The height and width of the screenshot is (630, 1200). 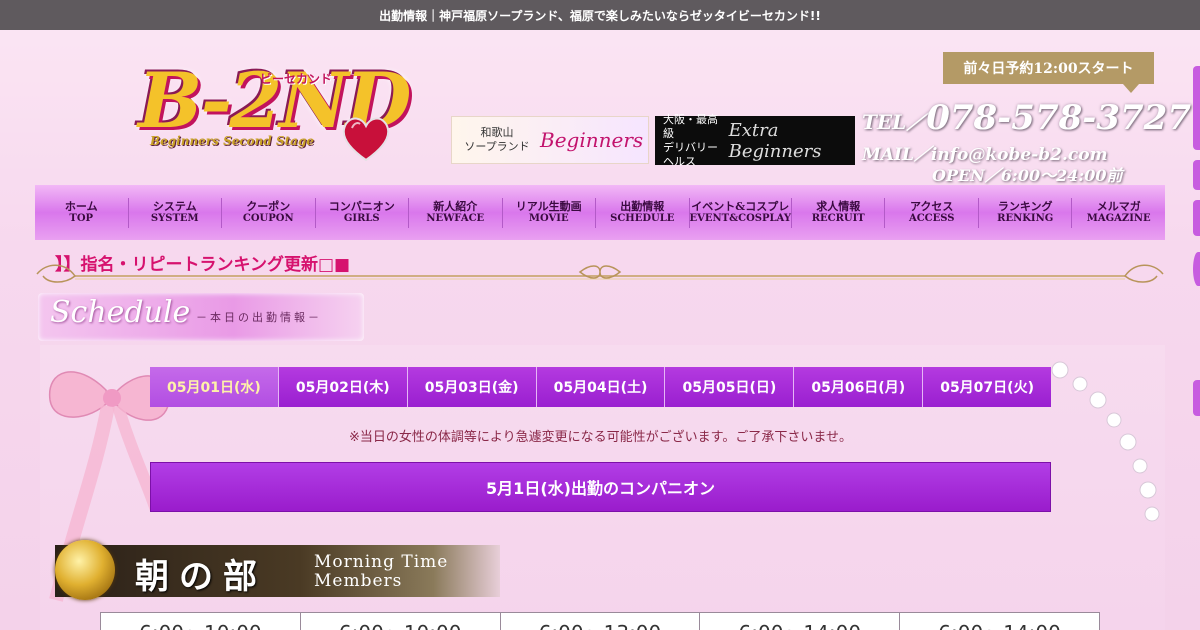 I want to click on shift-time-cell: 6:00～13:00, so click(x=599, y=621).